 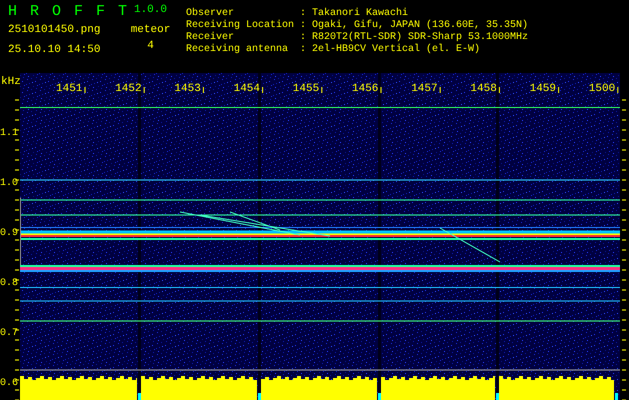 What do you see at coordinates (354, 13) in the screenshot?
I see `field-value: : Takanori Kawachi` at bounding box center [354, 13].